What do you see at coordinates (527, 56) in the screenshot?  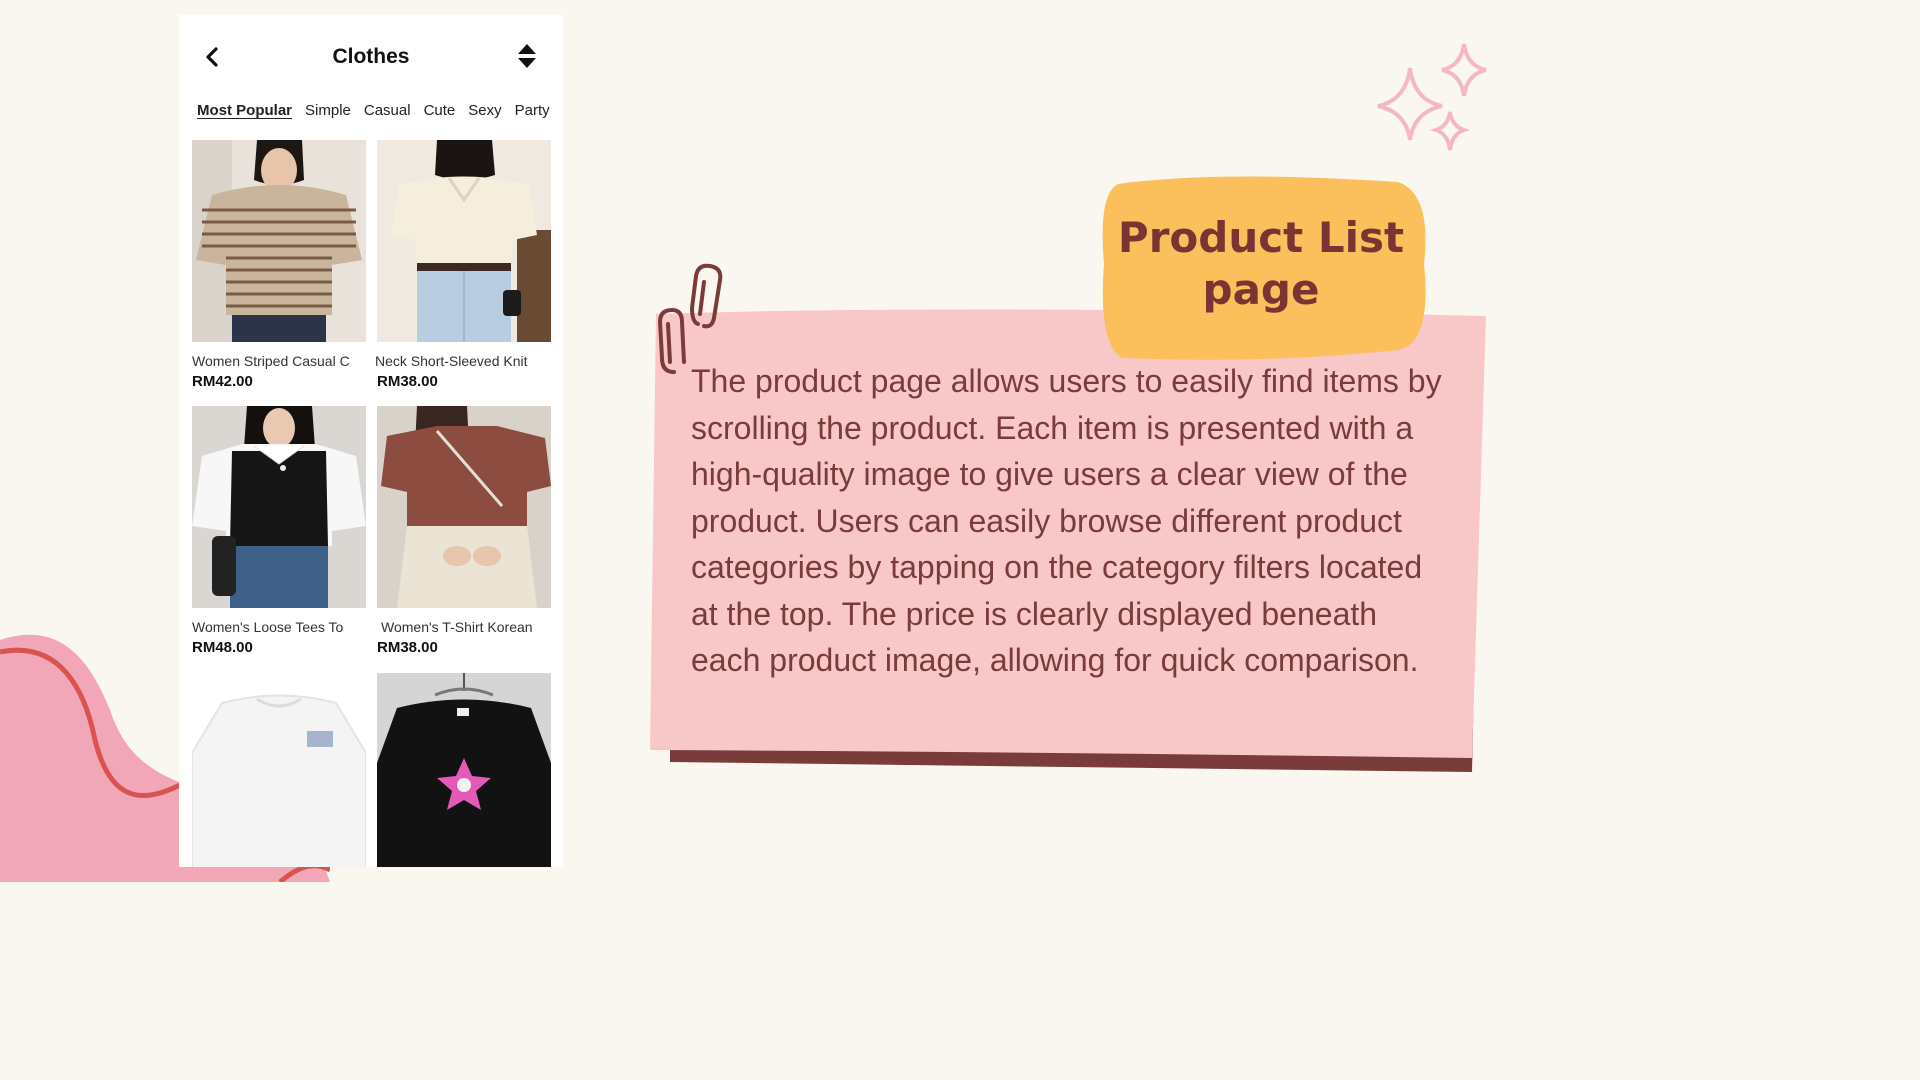 I see `sort-updown-icon` at bounding box center [527, 56].